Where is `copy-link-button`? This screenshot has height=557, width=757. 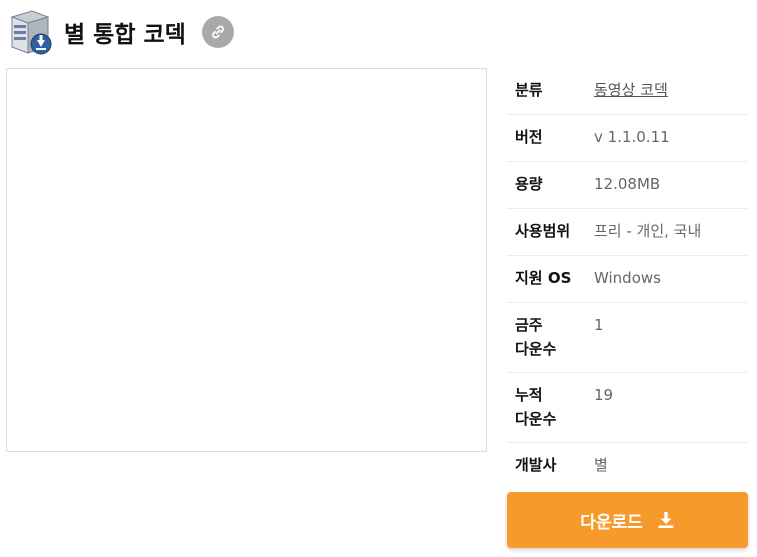
copy-link-button is located at coordinates (217, 32).